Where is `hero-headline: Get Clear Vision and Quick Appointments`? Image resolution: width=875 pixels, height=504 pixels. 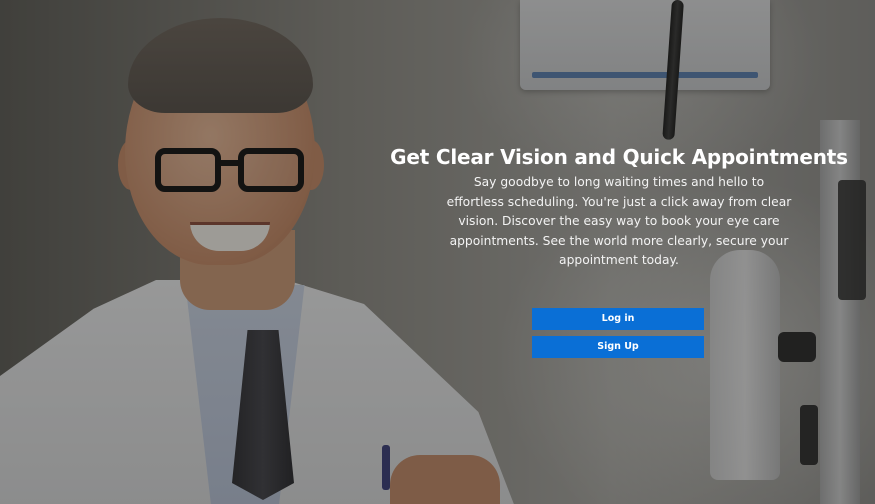 hero-headline: Get Clear Vision and Quick Appointments is located at coordinates (619, 157).